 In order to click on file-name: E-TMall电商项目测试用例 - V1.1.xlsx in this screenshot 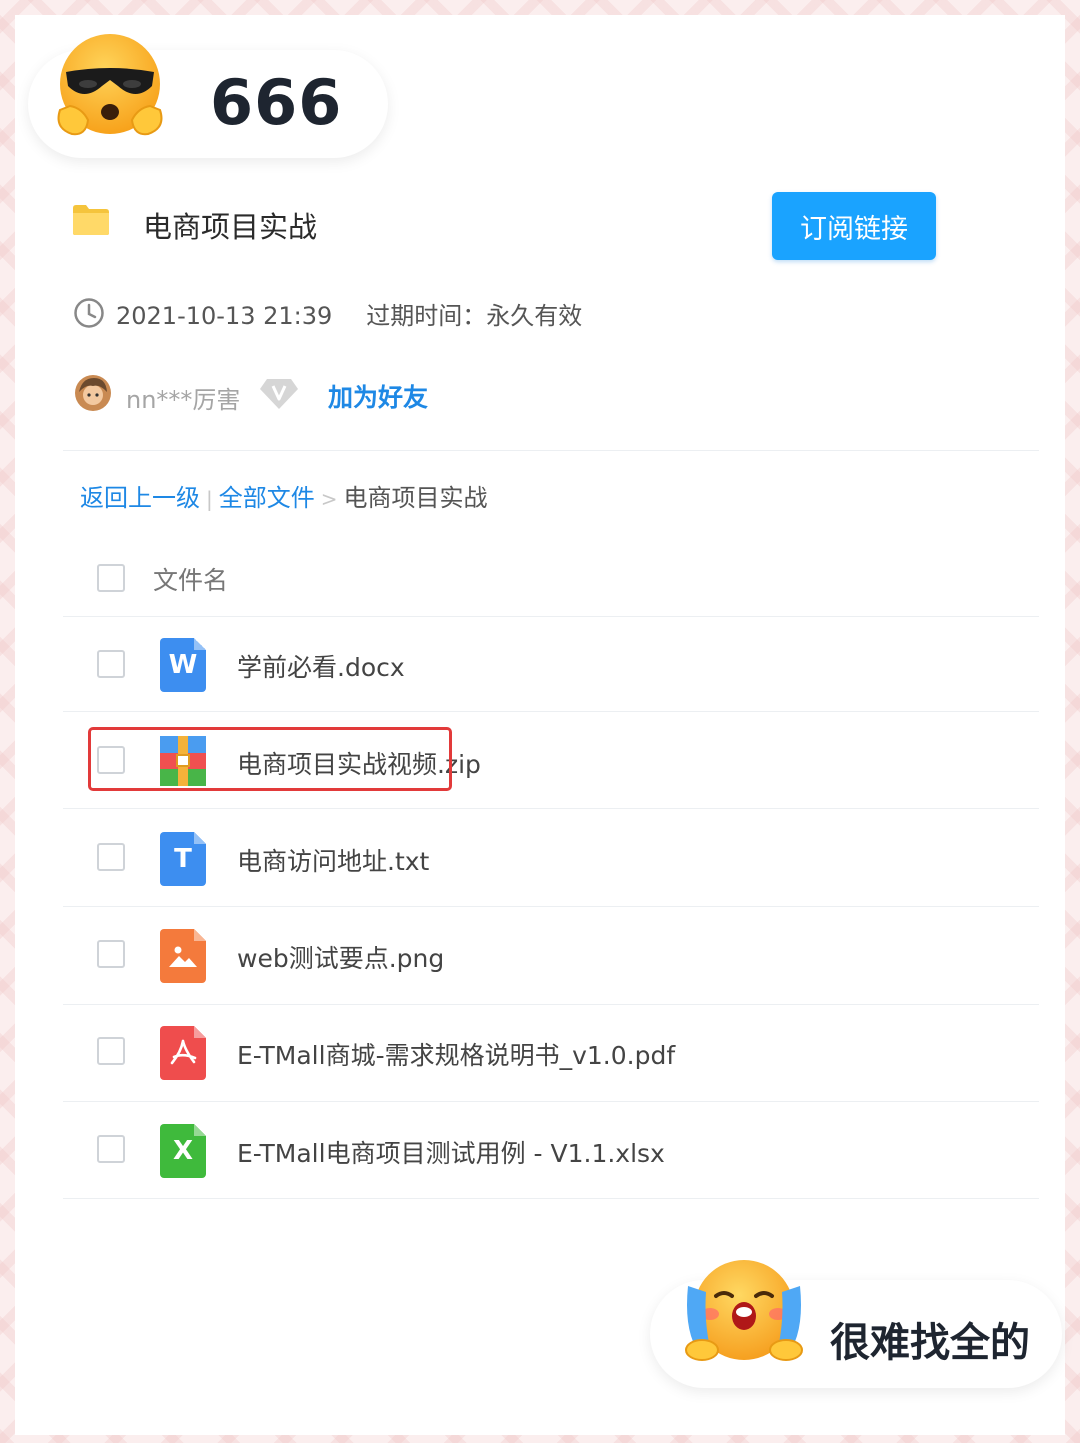, I will do `click(451, 1152)`.